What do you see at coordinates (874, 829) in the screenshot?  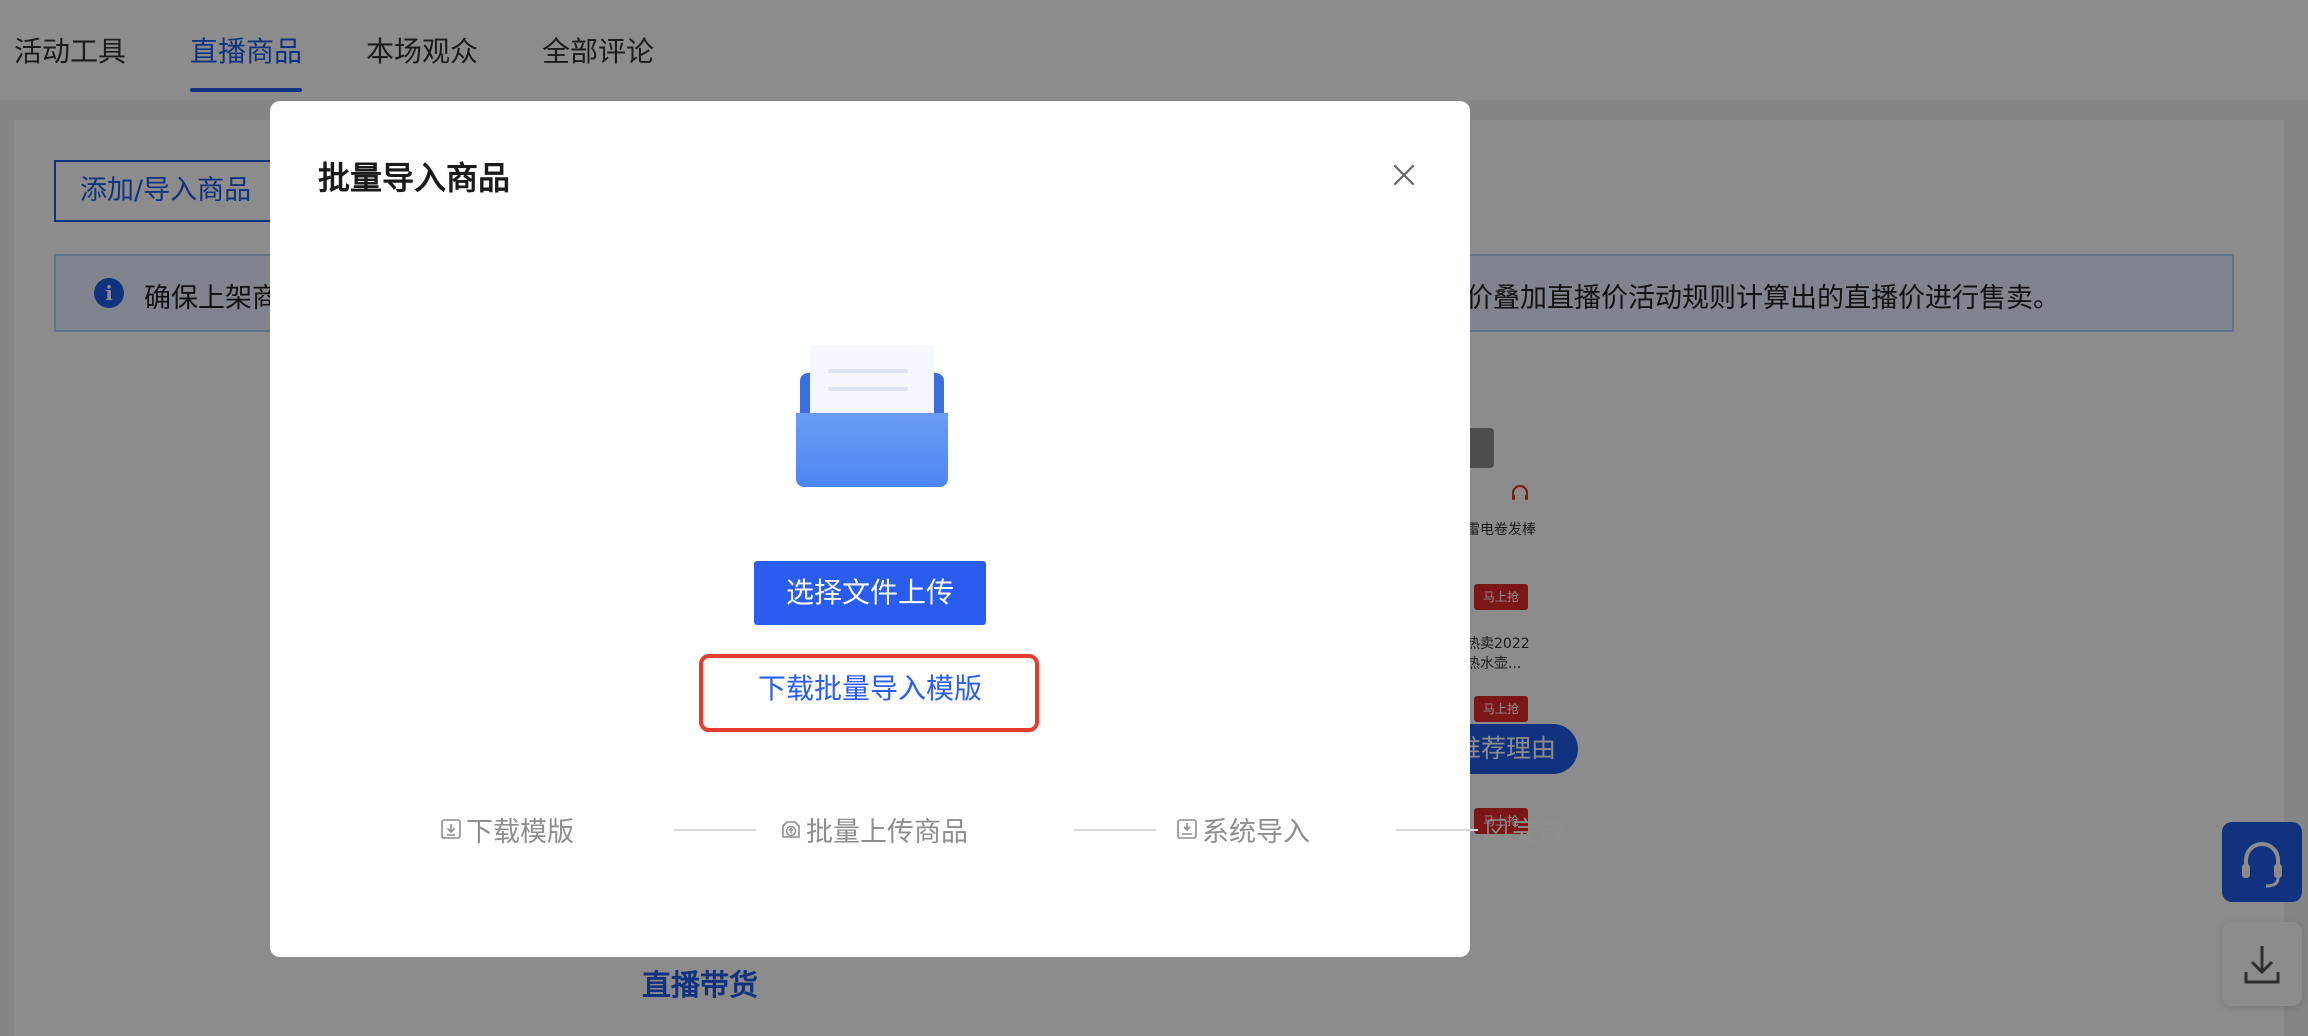 I see `step-batch-upload: 批量上传商品` at bounding box center [874, 829].